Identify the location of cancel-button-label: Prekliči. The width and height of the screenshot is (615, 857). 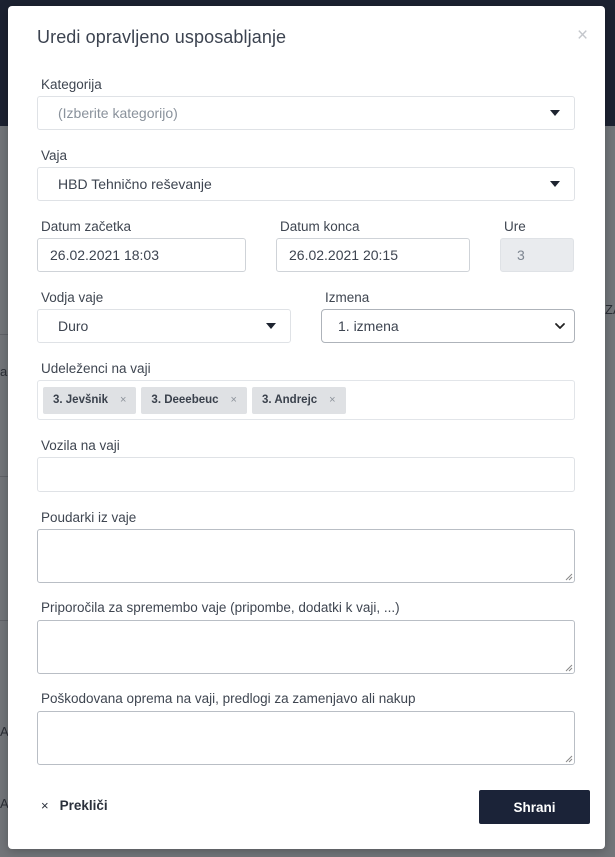
(83, 805).